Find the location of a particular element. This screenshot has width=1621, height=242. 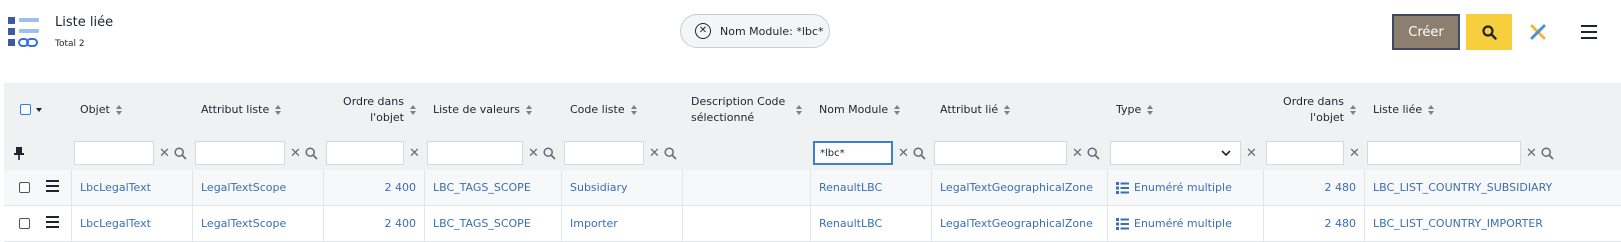

filter-ordre2: ✕ is located at coordinates (1314, 153).